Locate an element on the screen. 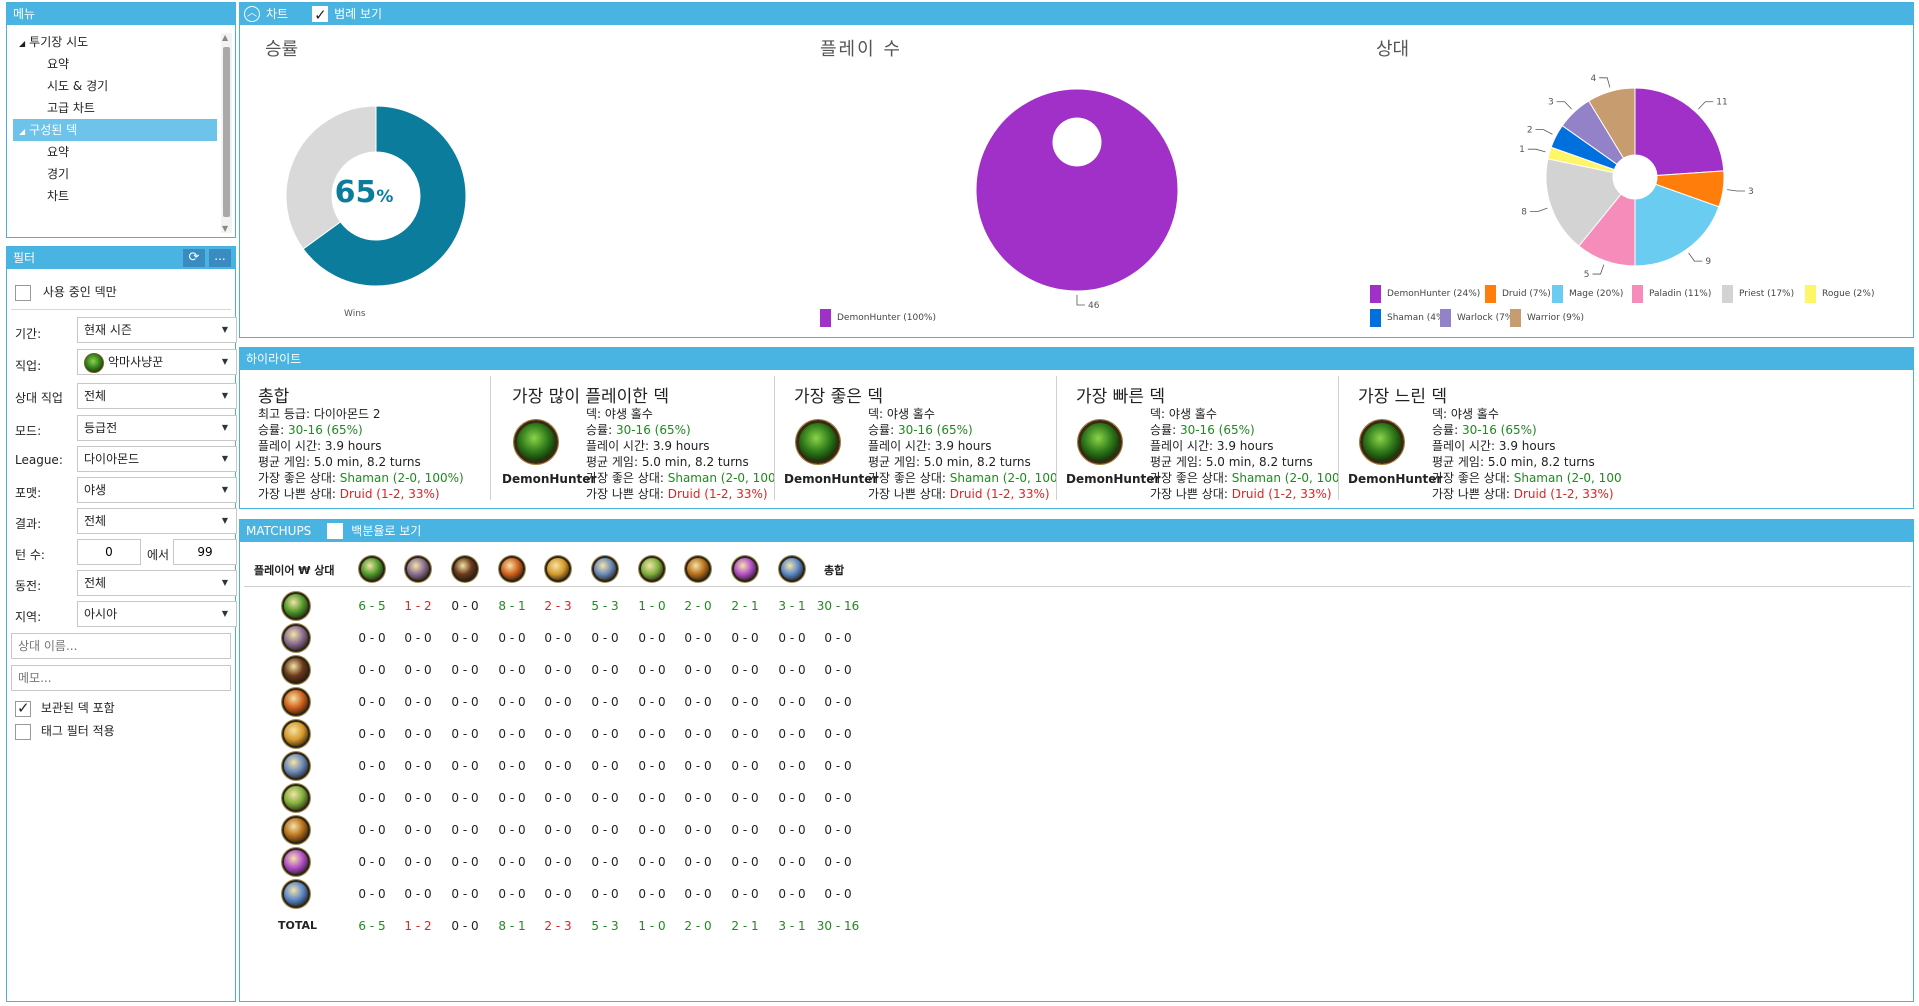  tree-arena-summary: 요약 is located at coordinates (58, 64).